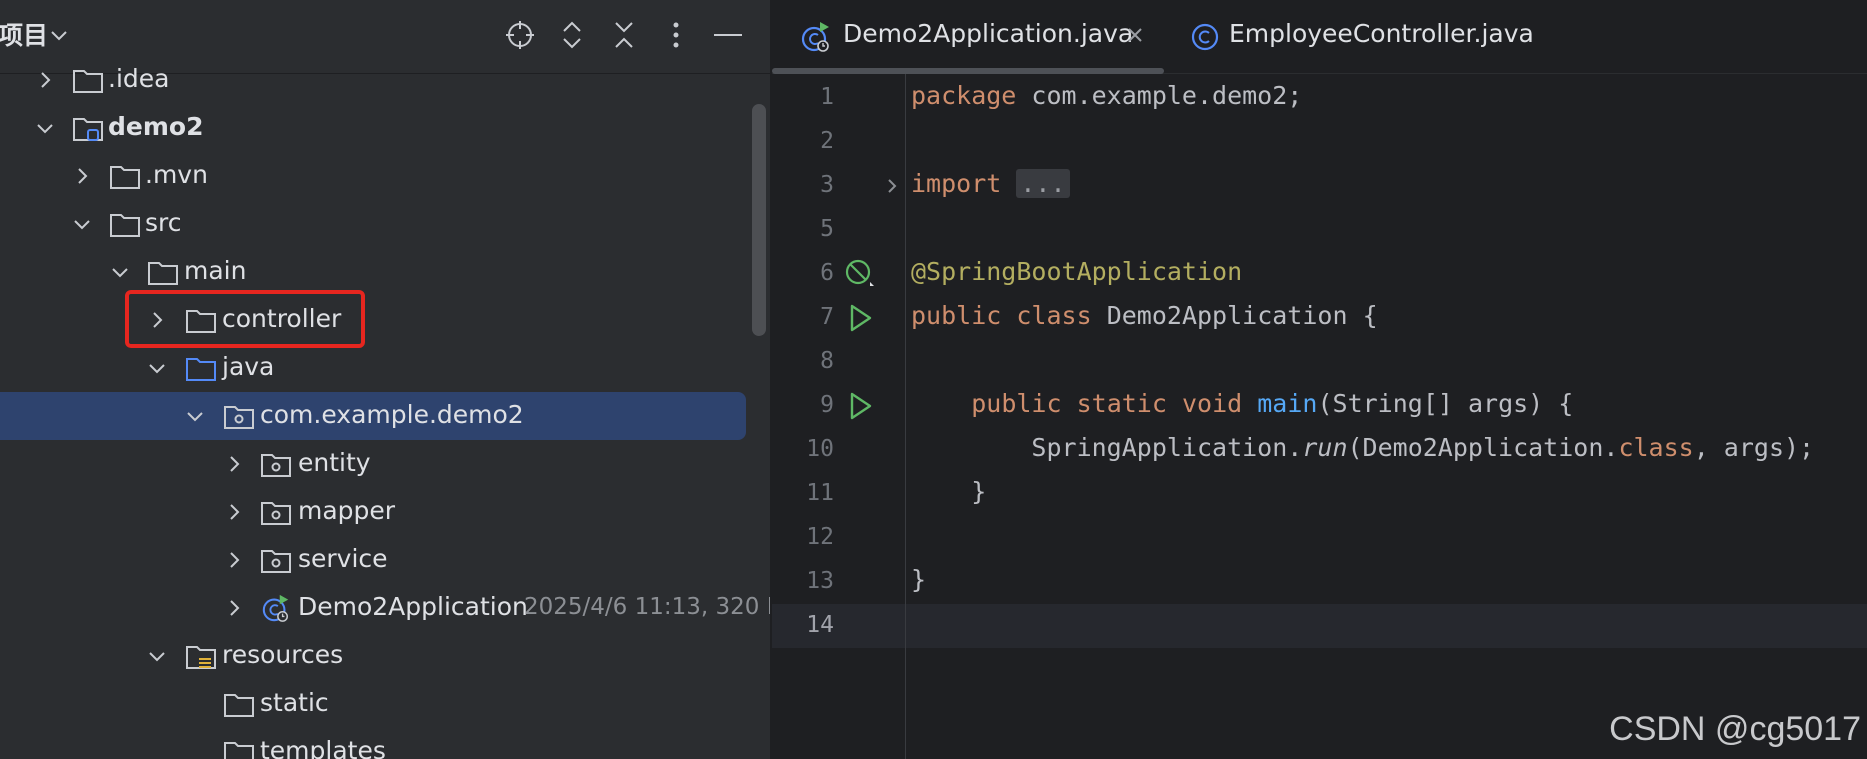 This screenshot has width=1867, height=759. What do you see at coordinates (176, 174) in the screenshot?
I see `tree-item-label: .mvn` at bounding box center [176, 174].